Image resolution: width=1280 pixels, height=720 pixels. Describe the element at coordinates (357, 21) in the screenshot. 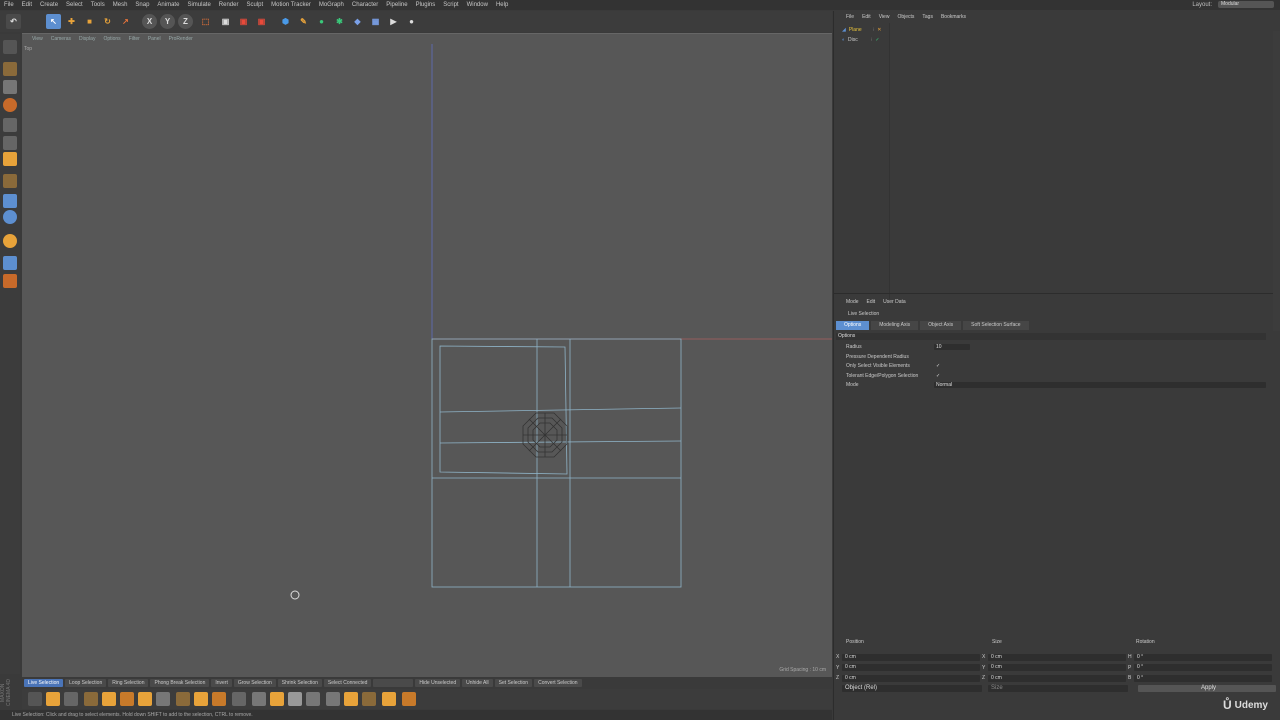

I see `deformer-icon: ◆` at that location.